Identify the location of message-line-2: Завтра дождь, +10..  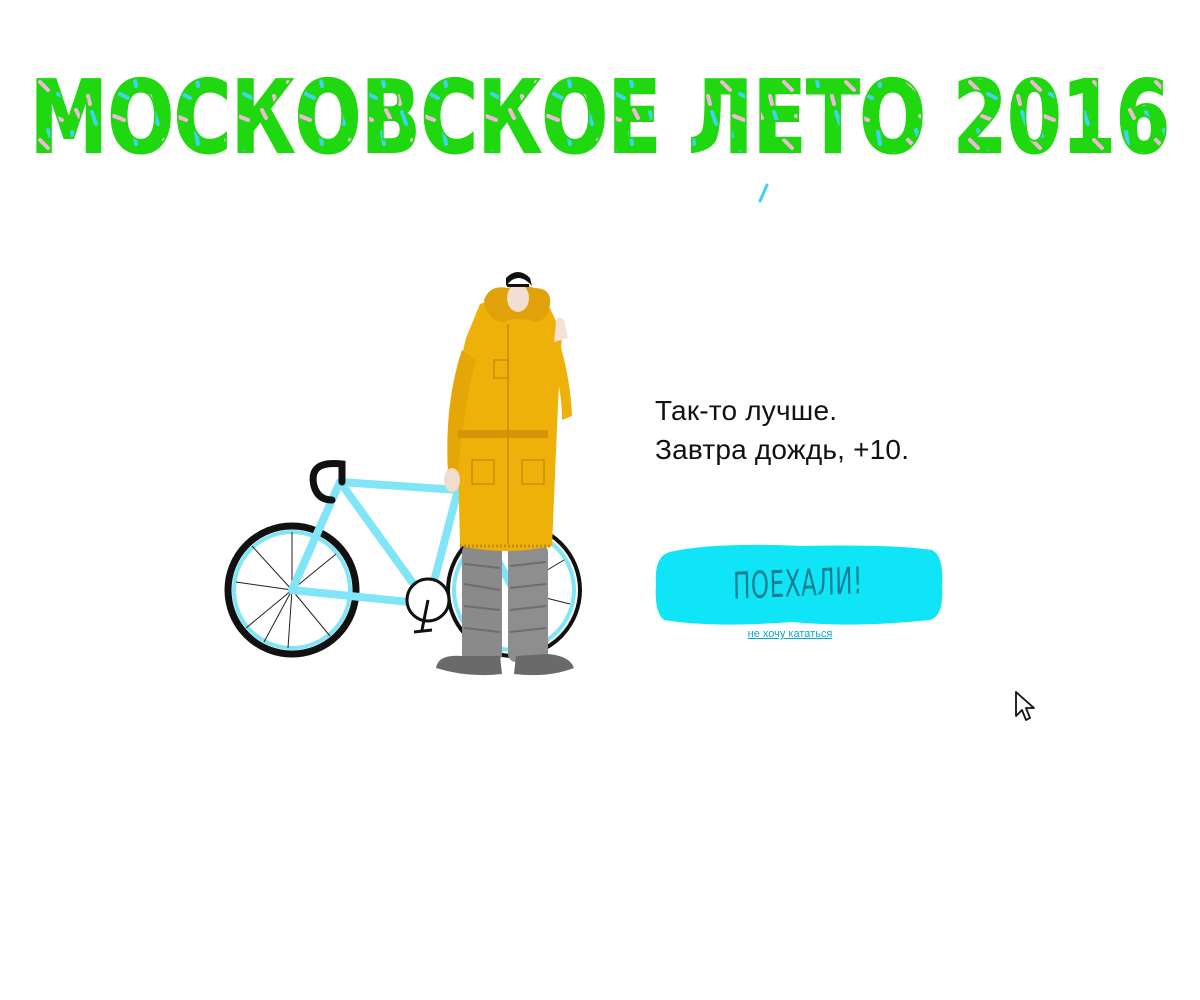
(782, 449).